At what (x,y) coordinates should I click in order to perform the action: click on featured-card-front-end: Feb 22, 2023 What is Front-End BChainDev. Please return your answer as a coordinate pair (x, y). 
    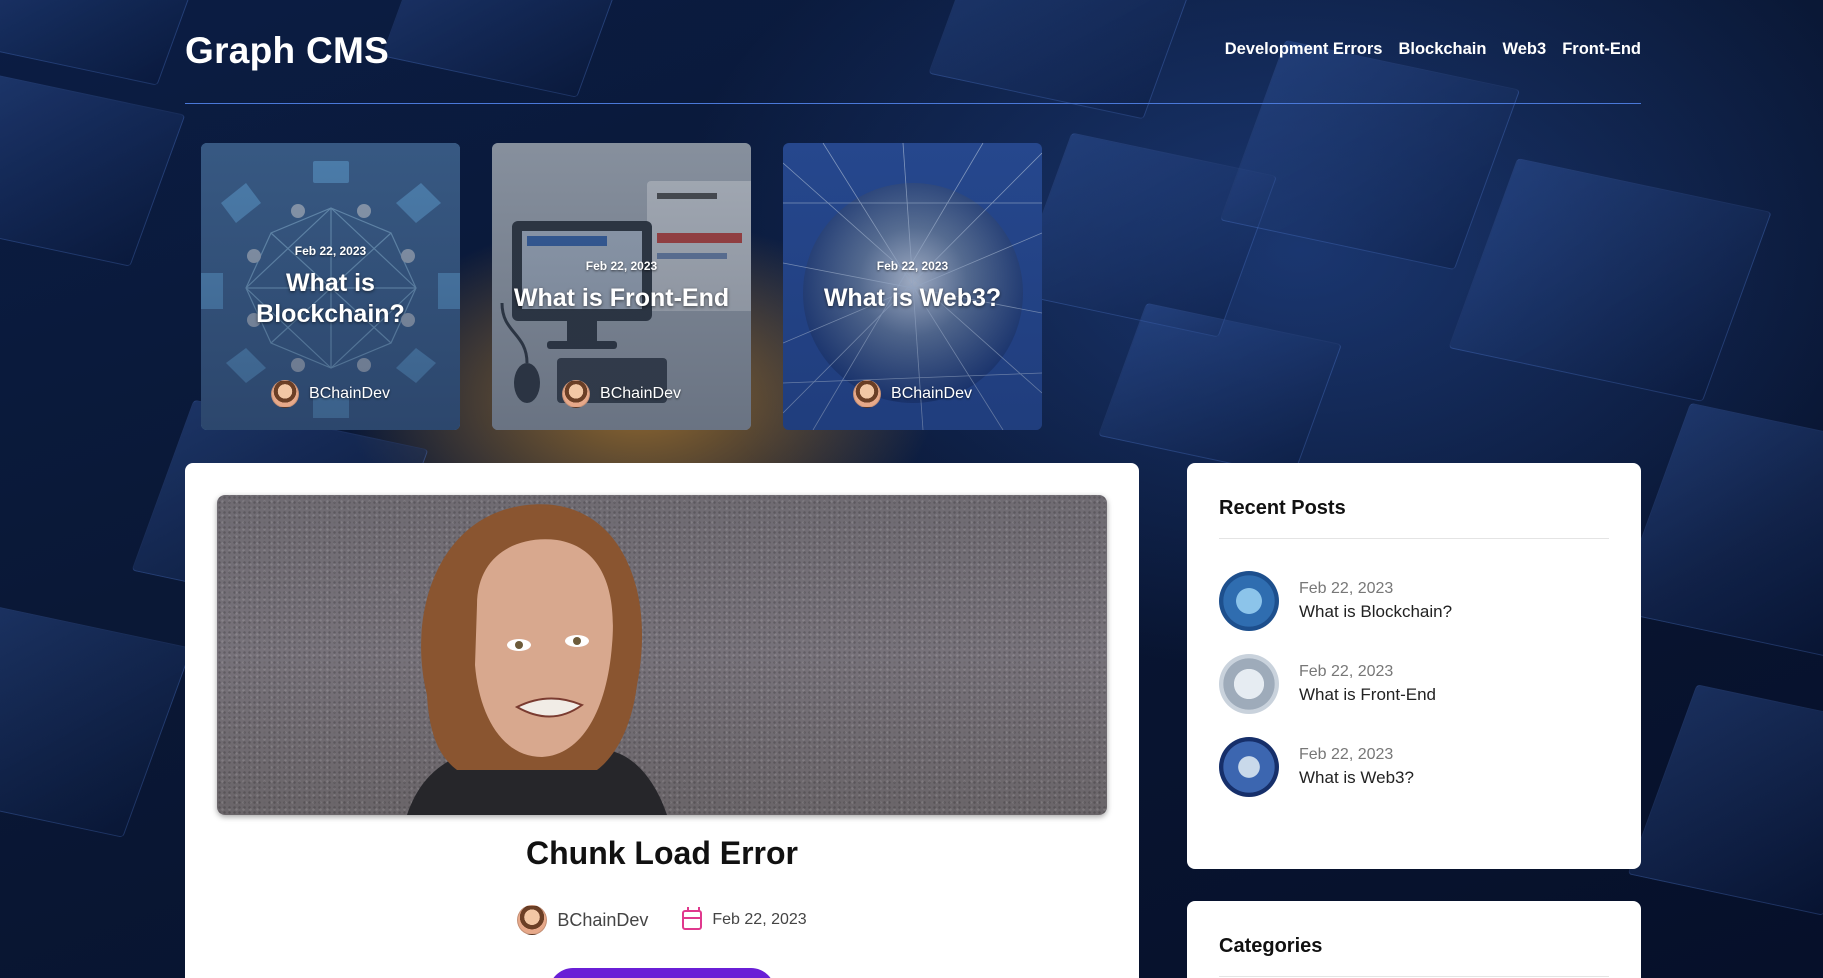
    Looking at the image, I should click on (621, 286).